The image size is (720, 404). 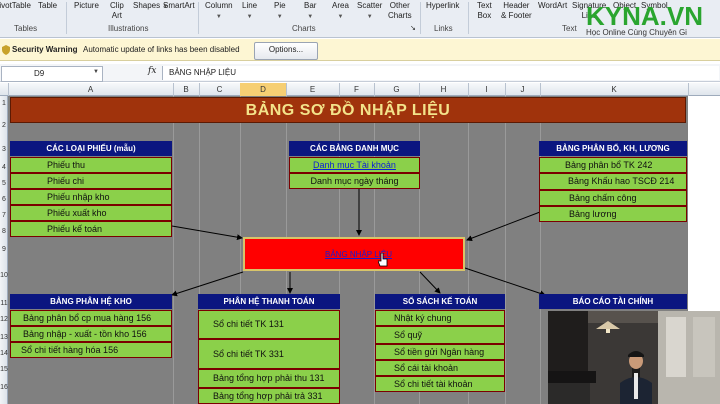 What do you see at coordinates (440, 335) in the screenshot?
I see `link-so-quy: Sổ quỹ` at bounding box center [440, 335].